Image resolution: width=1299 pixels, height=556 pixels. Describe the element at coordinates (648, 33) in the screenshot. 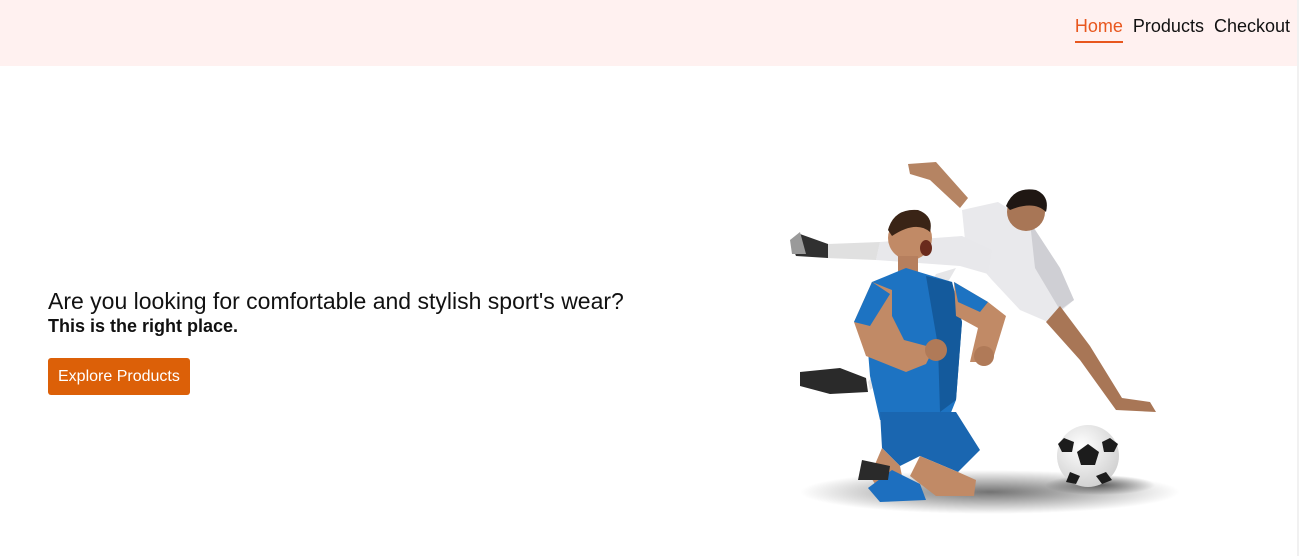

I see `top-navbar: Home Products Checkout` at that location.